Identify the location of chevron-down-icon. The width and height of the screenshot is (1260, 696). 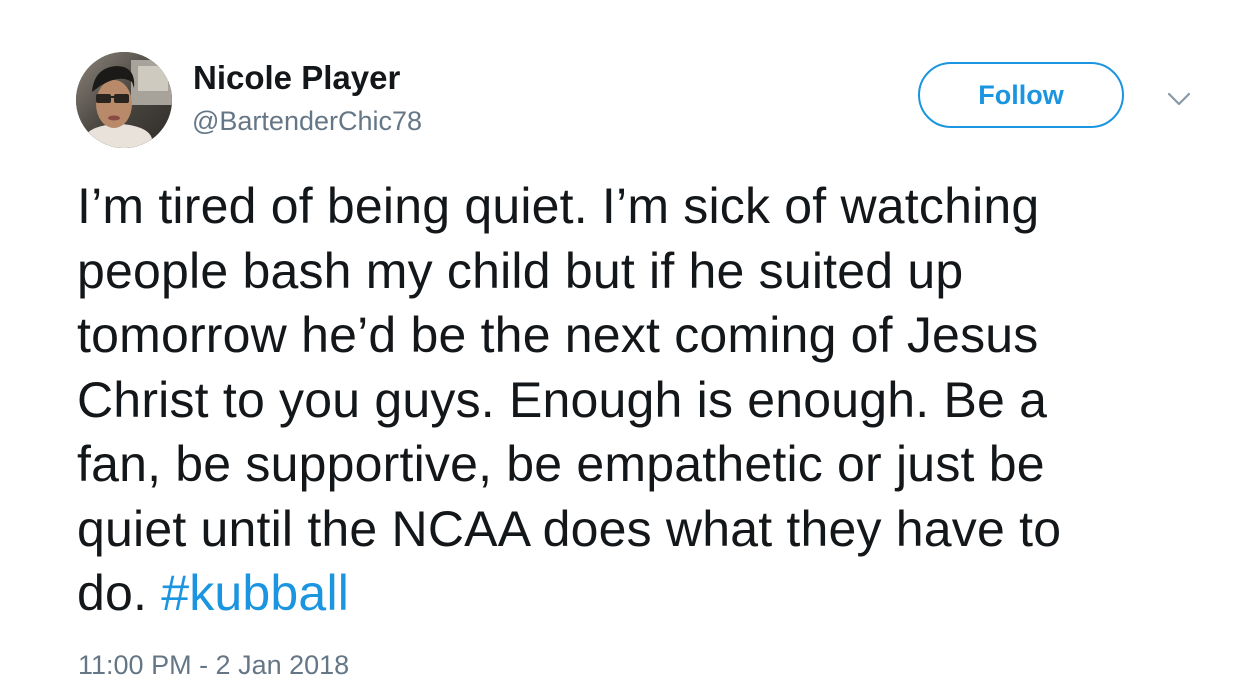
(1179, 99).